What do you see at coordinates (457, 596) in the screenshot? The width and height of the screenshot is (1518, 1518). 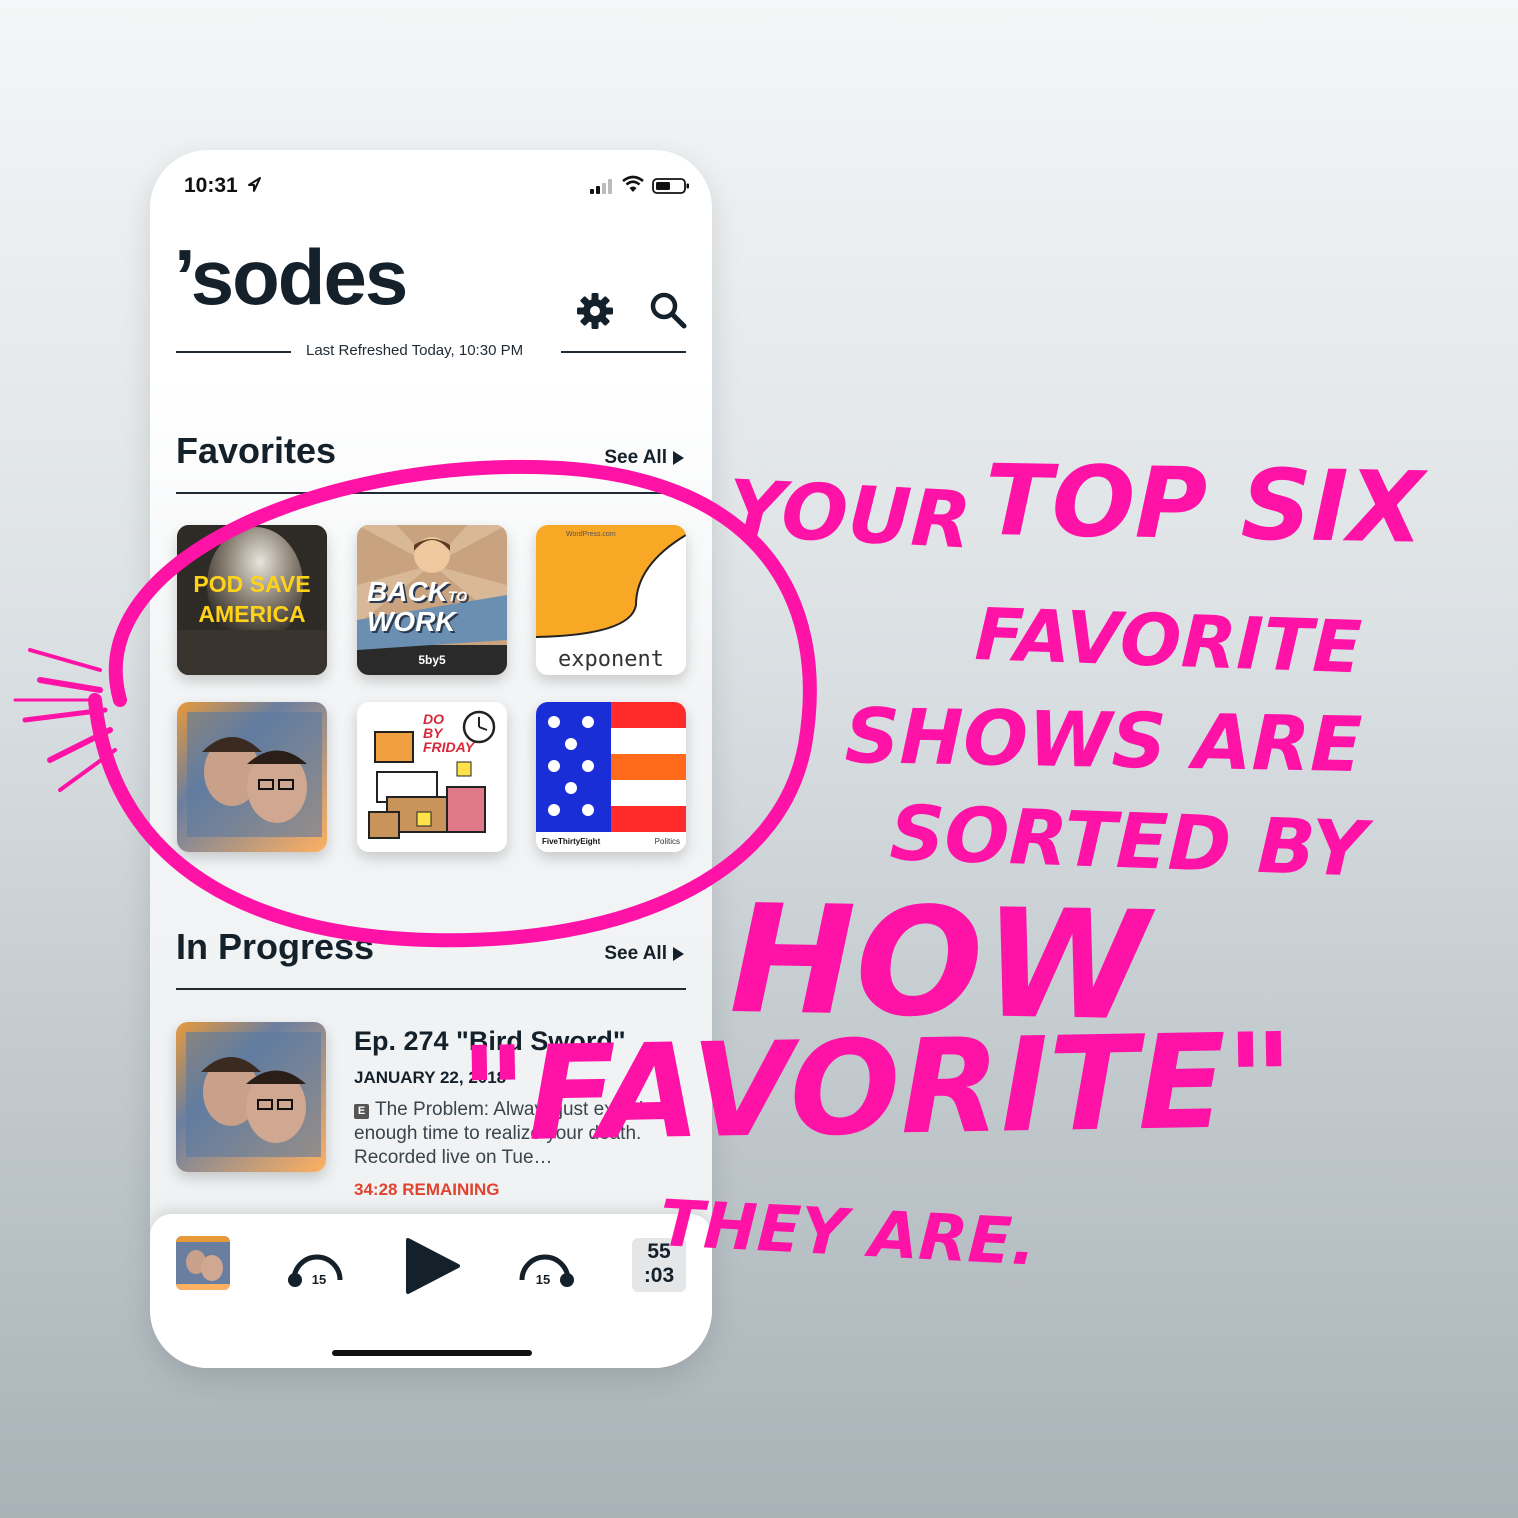 I see `art-text: TO` at bounding box center [457, 596].